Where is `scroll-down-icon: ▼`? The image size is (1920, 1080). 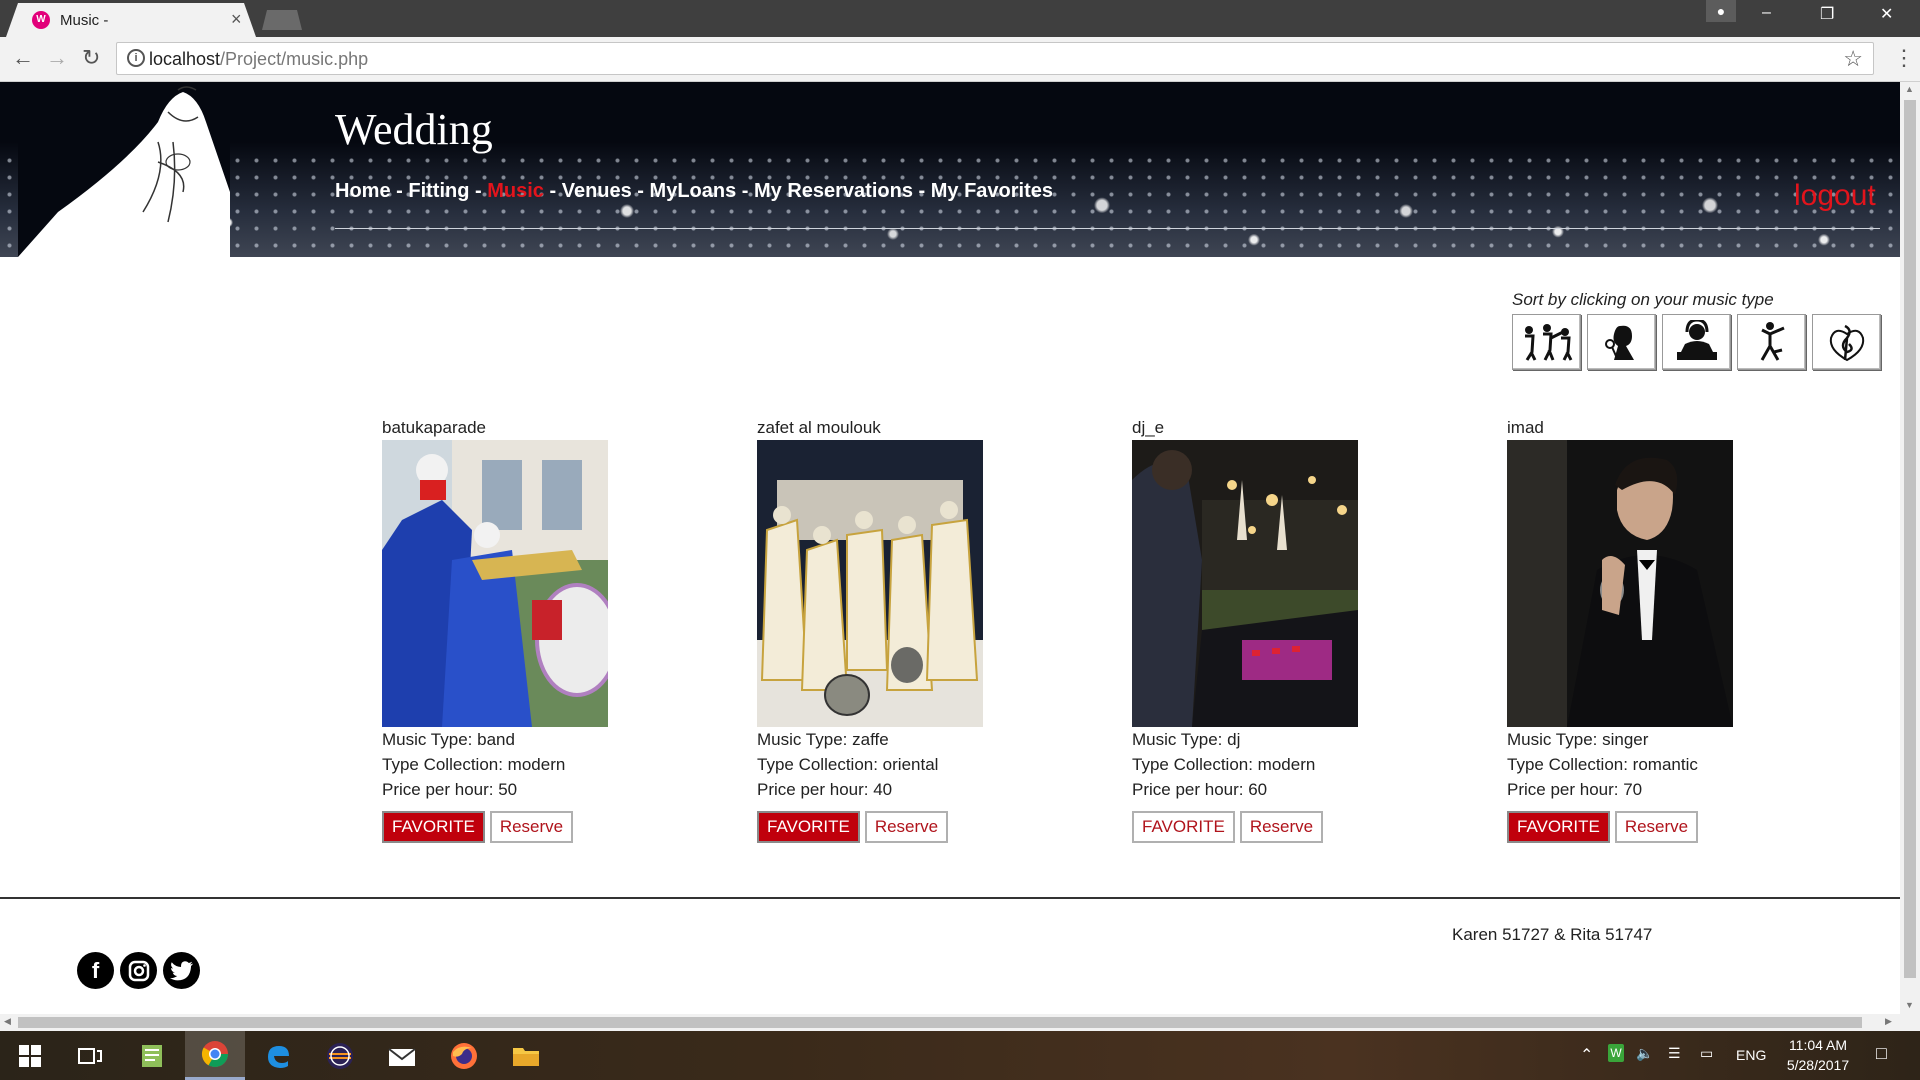
scroll-down-icon: ▼ is located at coordinates (1909, 1005).